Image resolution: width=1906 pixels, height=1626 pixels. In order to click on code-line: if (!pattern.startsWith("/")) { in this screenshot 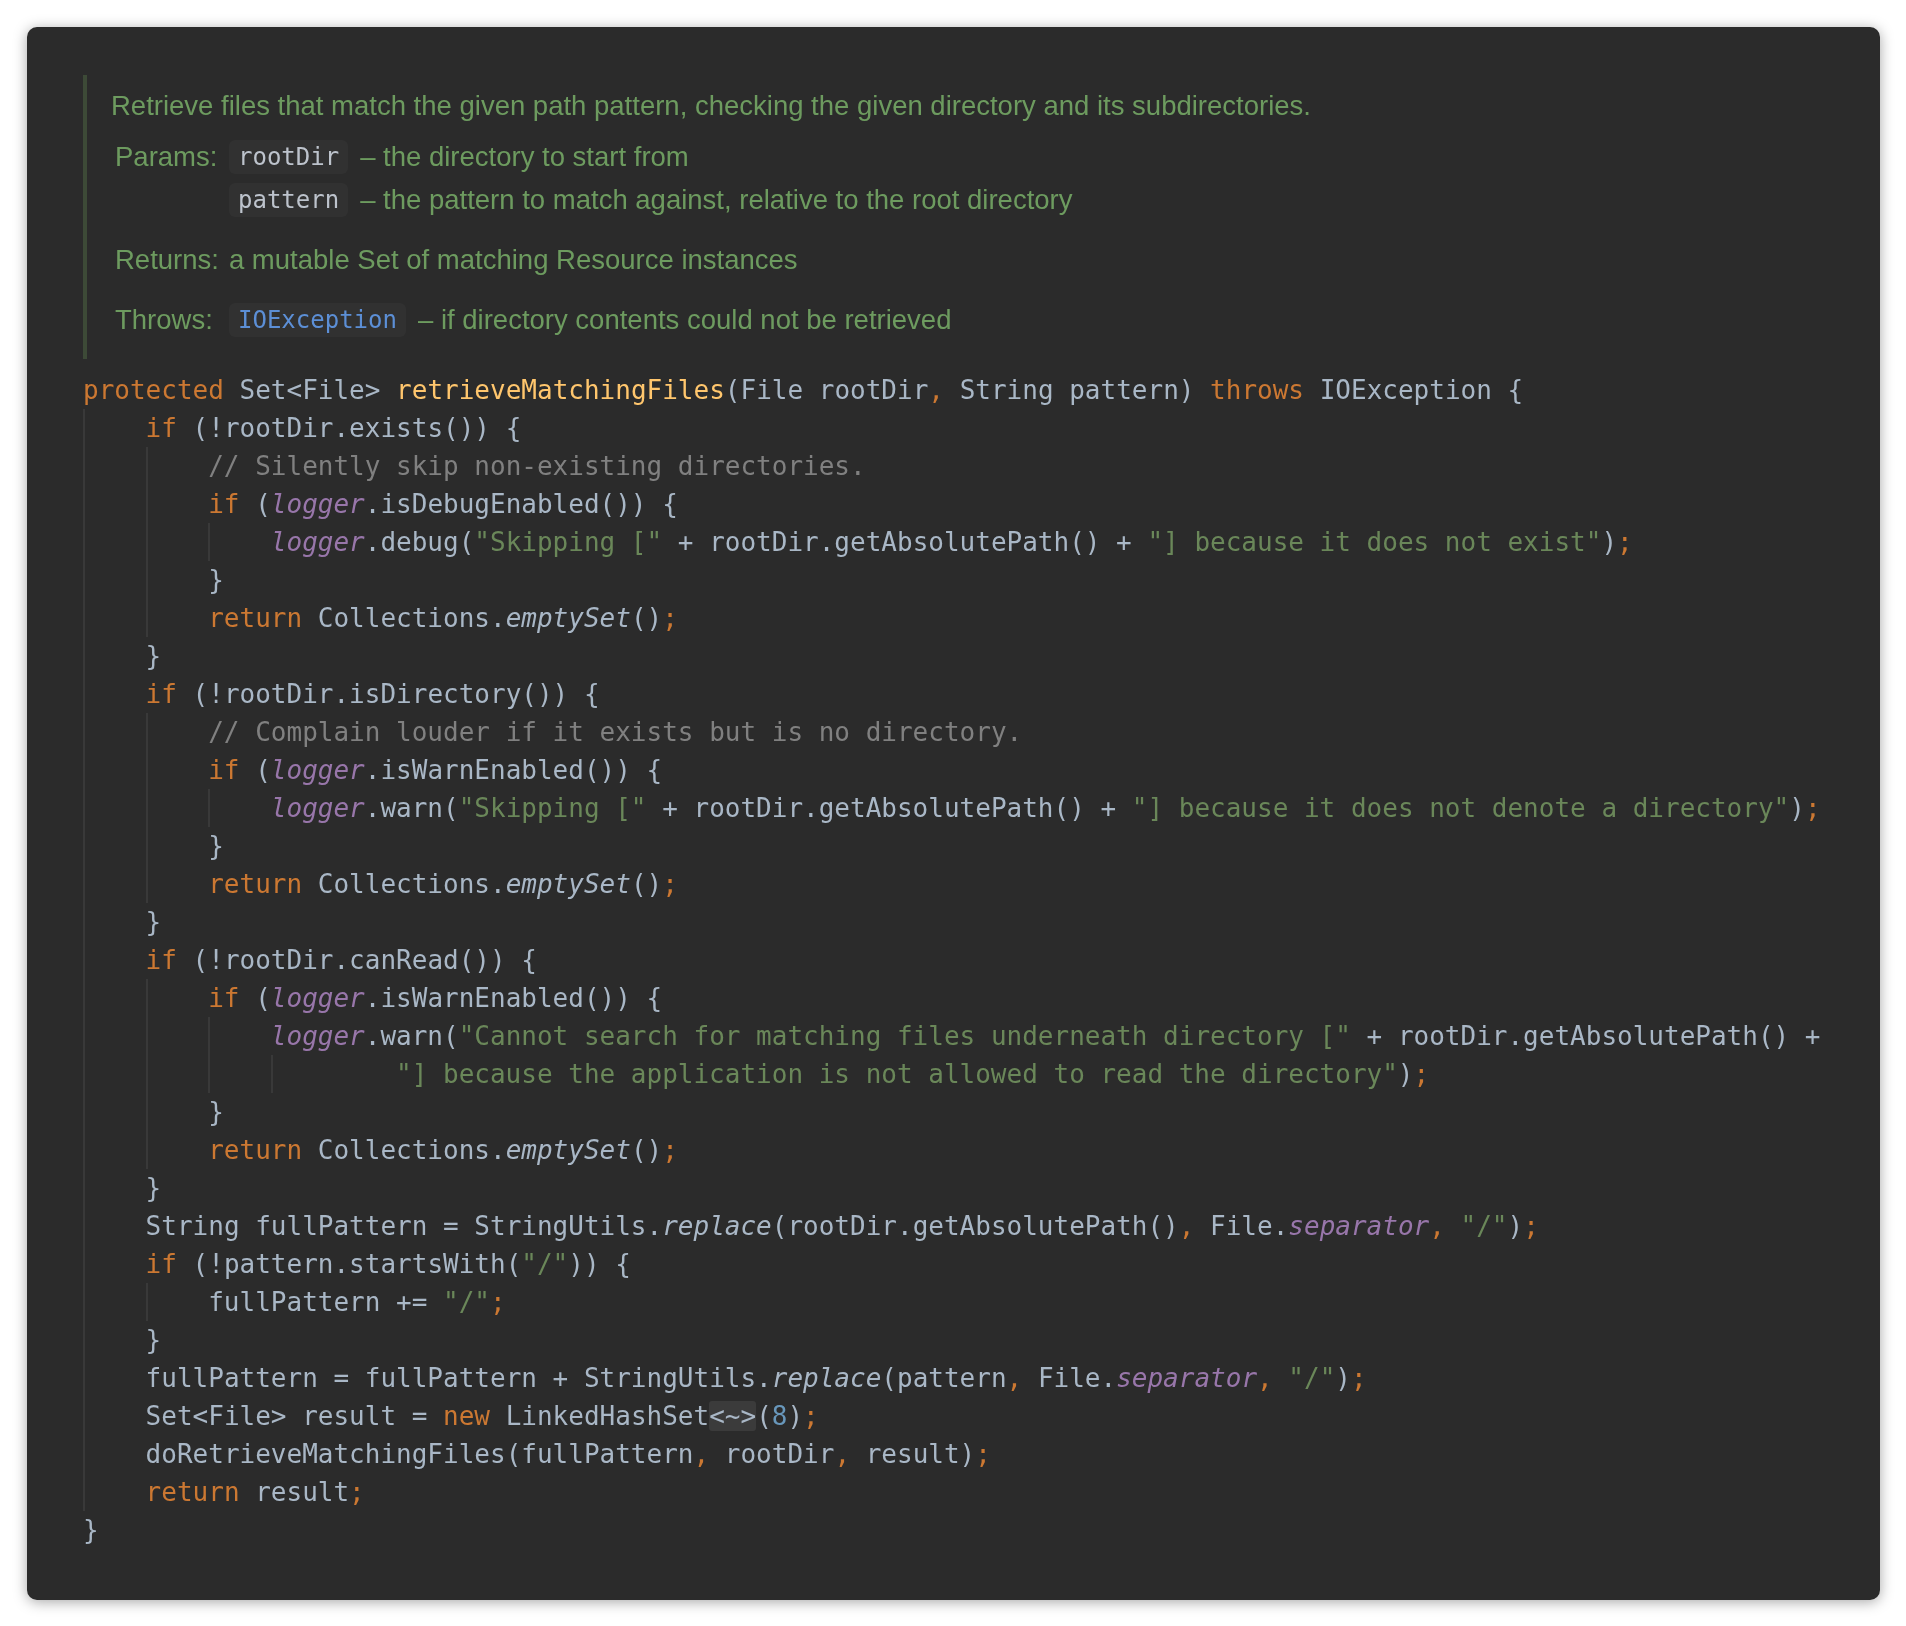, I will do `click(388, 1264)`.